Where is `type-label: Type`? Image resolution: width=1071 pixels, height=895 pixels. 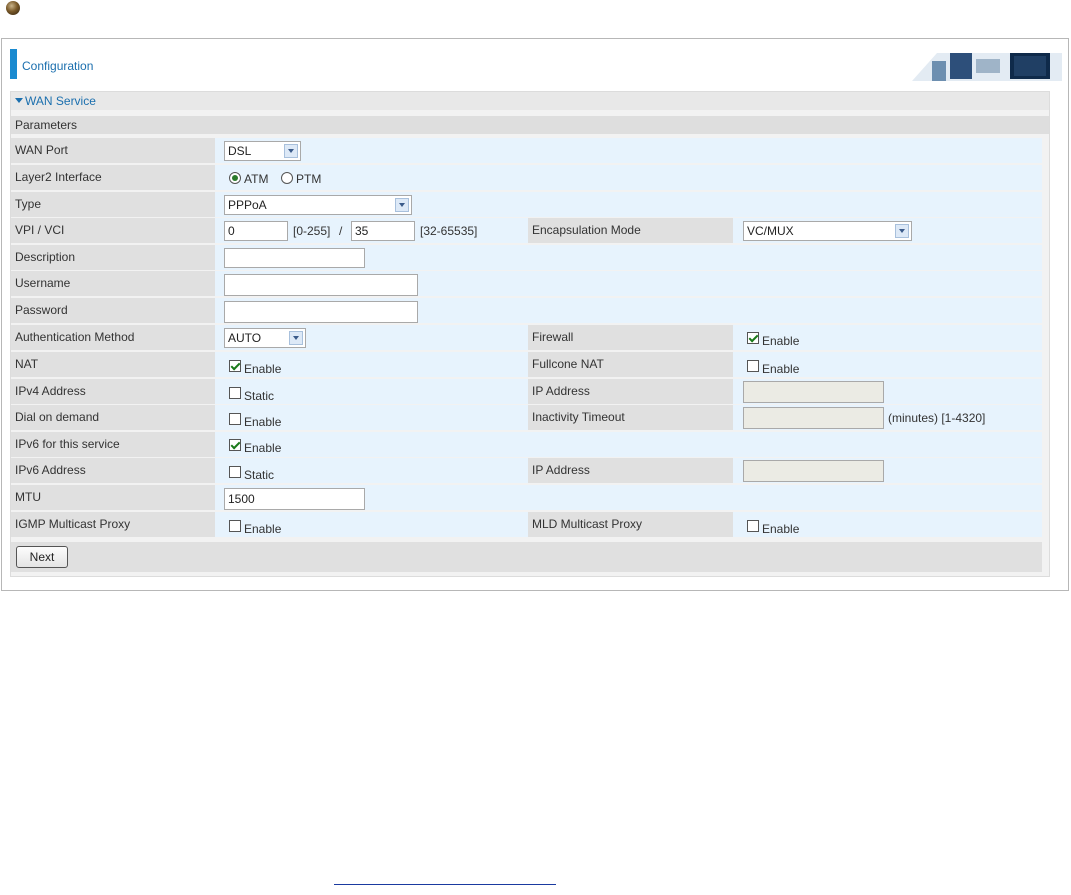 type-label: Type is located at coordinates (113, 204).